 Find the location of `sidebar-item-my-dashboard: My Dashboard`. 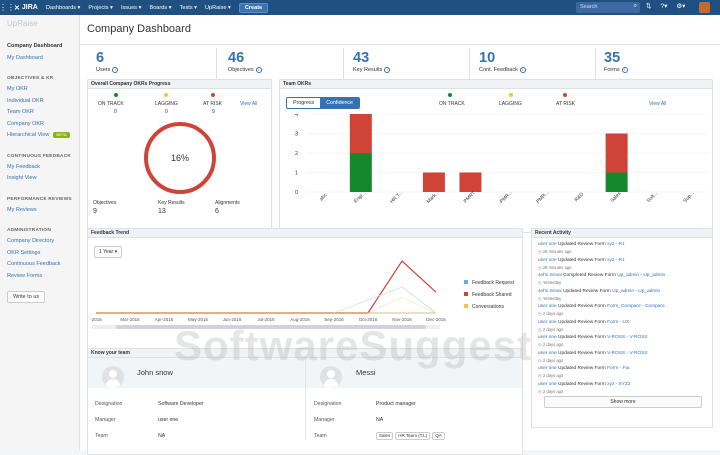

sidebar-item-my-dashboard: My Dashboard is located at coordinates (43, 59).